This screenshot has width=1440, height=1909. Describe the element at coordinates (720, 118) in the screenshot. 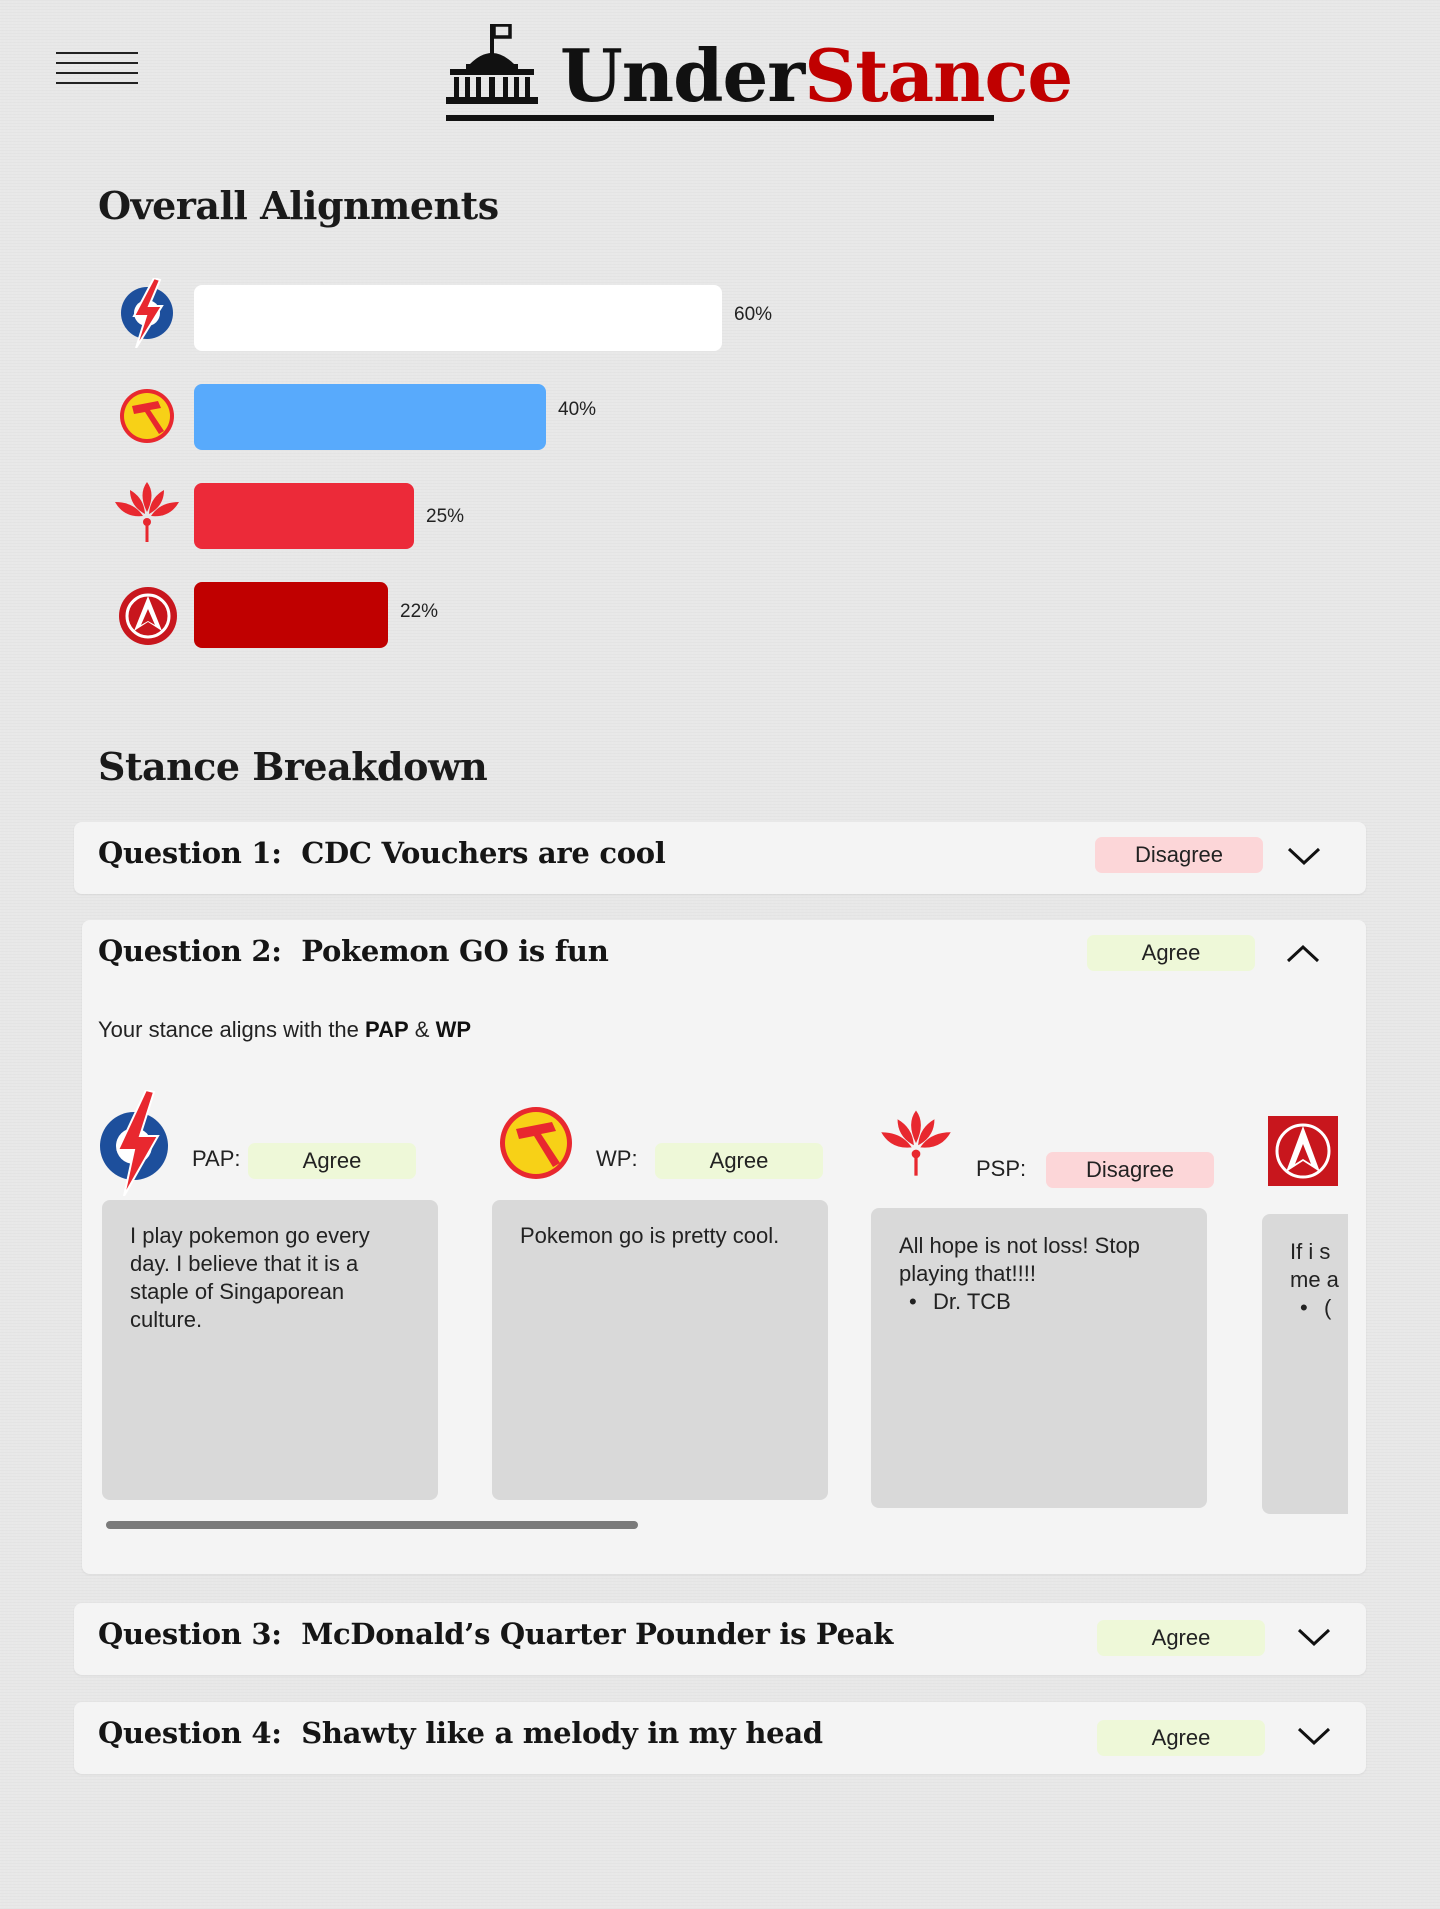

I see `brand-underline` at that location.